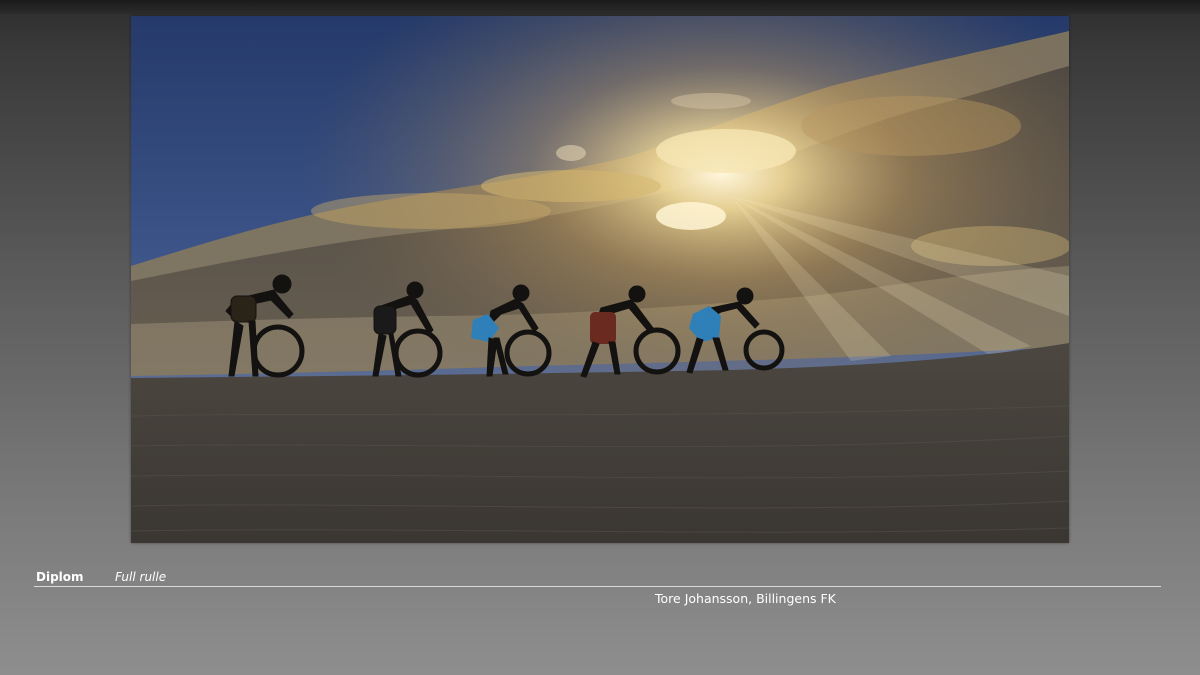 The height and width of the screenshot is (675, 1200). Describe the element at coordinates (60, 577) in the screenshot. I see `award-label: Diplom` at that location.